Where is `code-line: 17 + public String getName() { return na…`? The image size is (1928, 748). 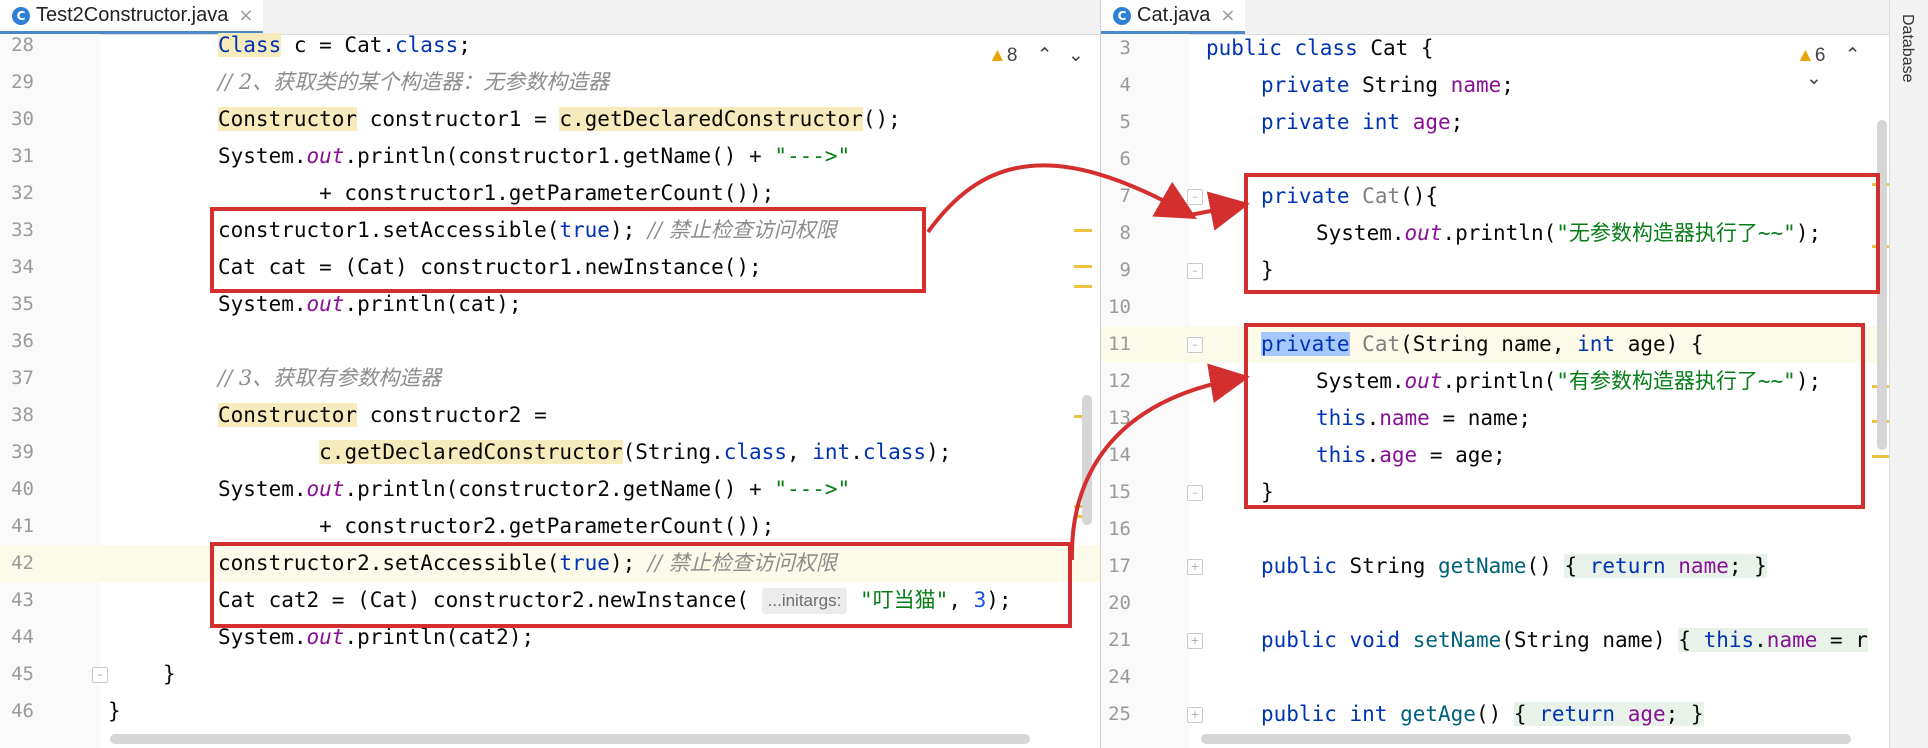 code-line: 17 + public String getName() { return na… is located at coordinates (1437, 566).